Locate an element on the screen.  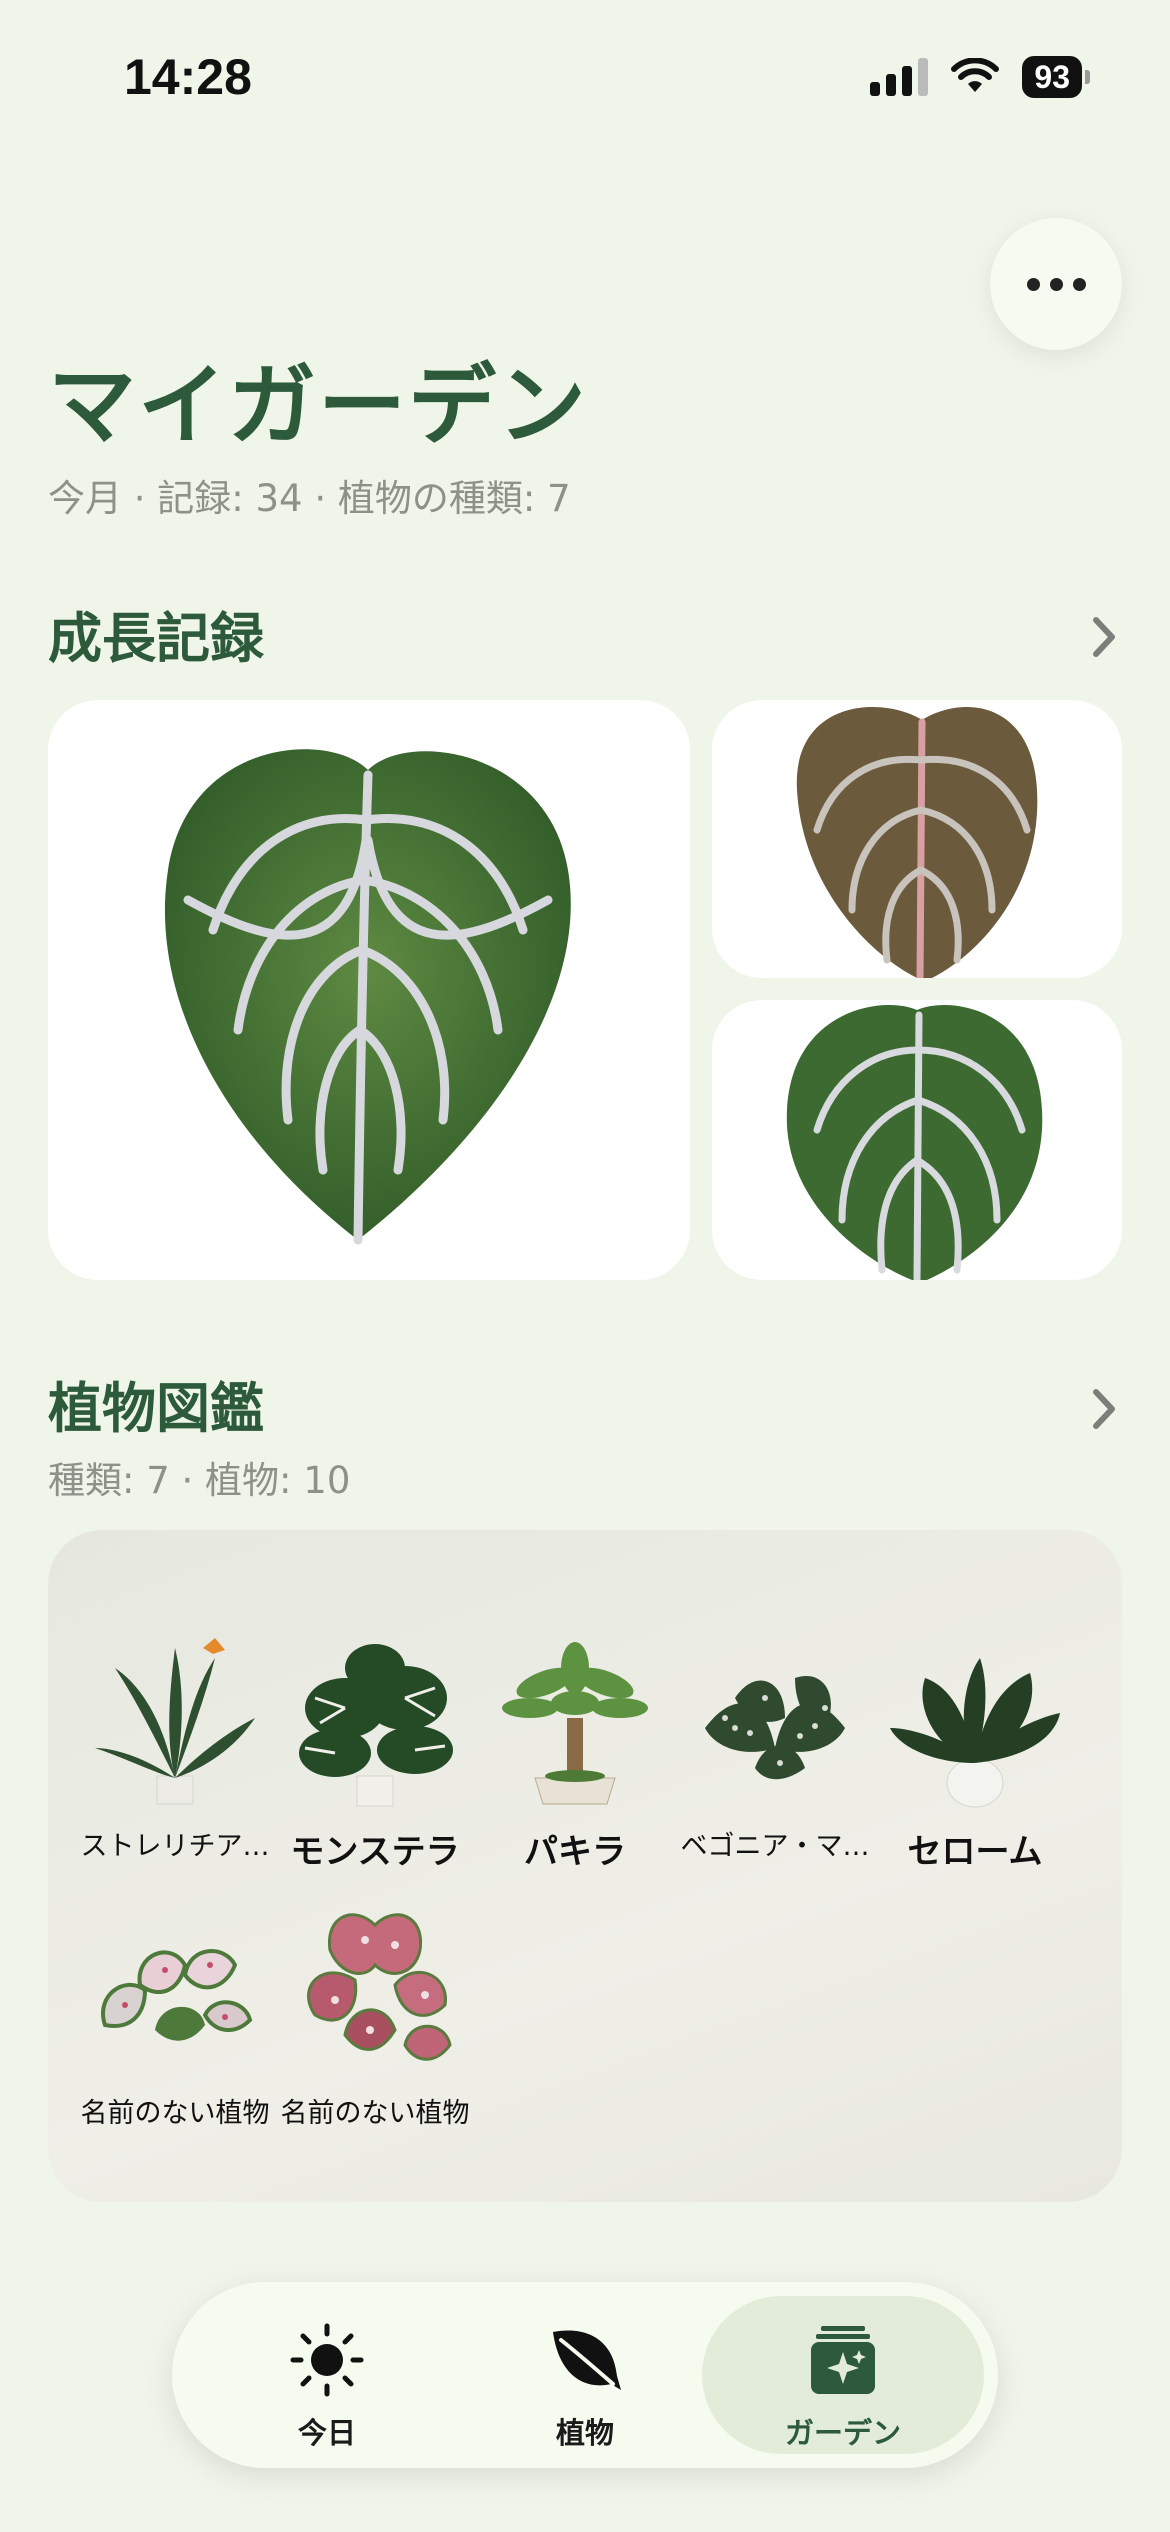
page-subtitle: 今月 · 記録: 34 · 植物の種類: 7 is located at coordinates (309, 498).